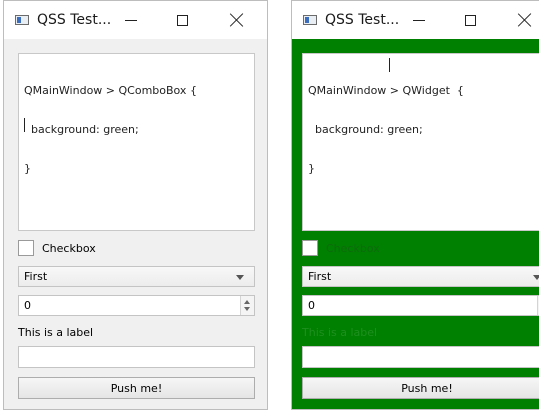 This screenshot has height=410, width=539. I want to click on spin-down-icon, so click(247, 309).